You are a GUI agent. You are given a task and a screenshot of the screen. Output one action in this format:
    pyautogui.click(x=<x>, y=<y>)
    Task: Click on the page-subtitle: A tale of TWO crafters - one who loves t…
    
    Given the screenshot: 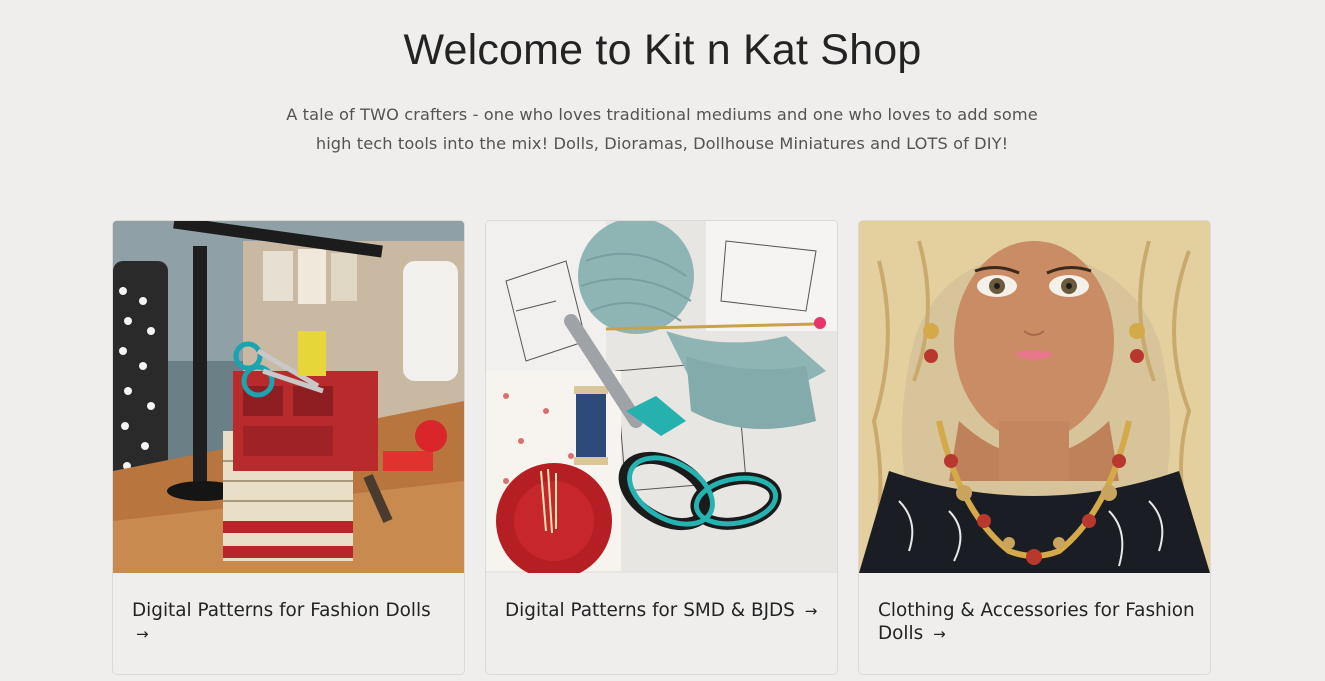 What is the action you would take?
    pyautogui.click(x=662, y=129)
    